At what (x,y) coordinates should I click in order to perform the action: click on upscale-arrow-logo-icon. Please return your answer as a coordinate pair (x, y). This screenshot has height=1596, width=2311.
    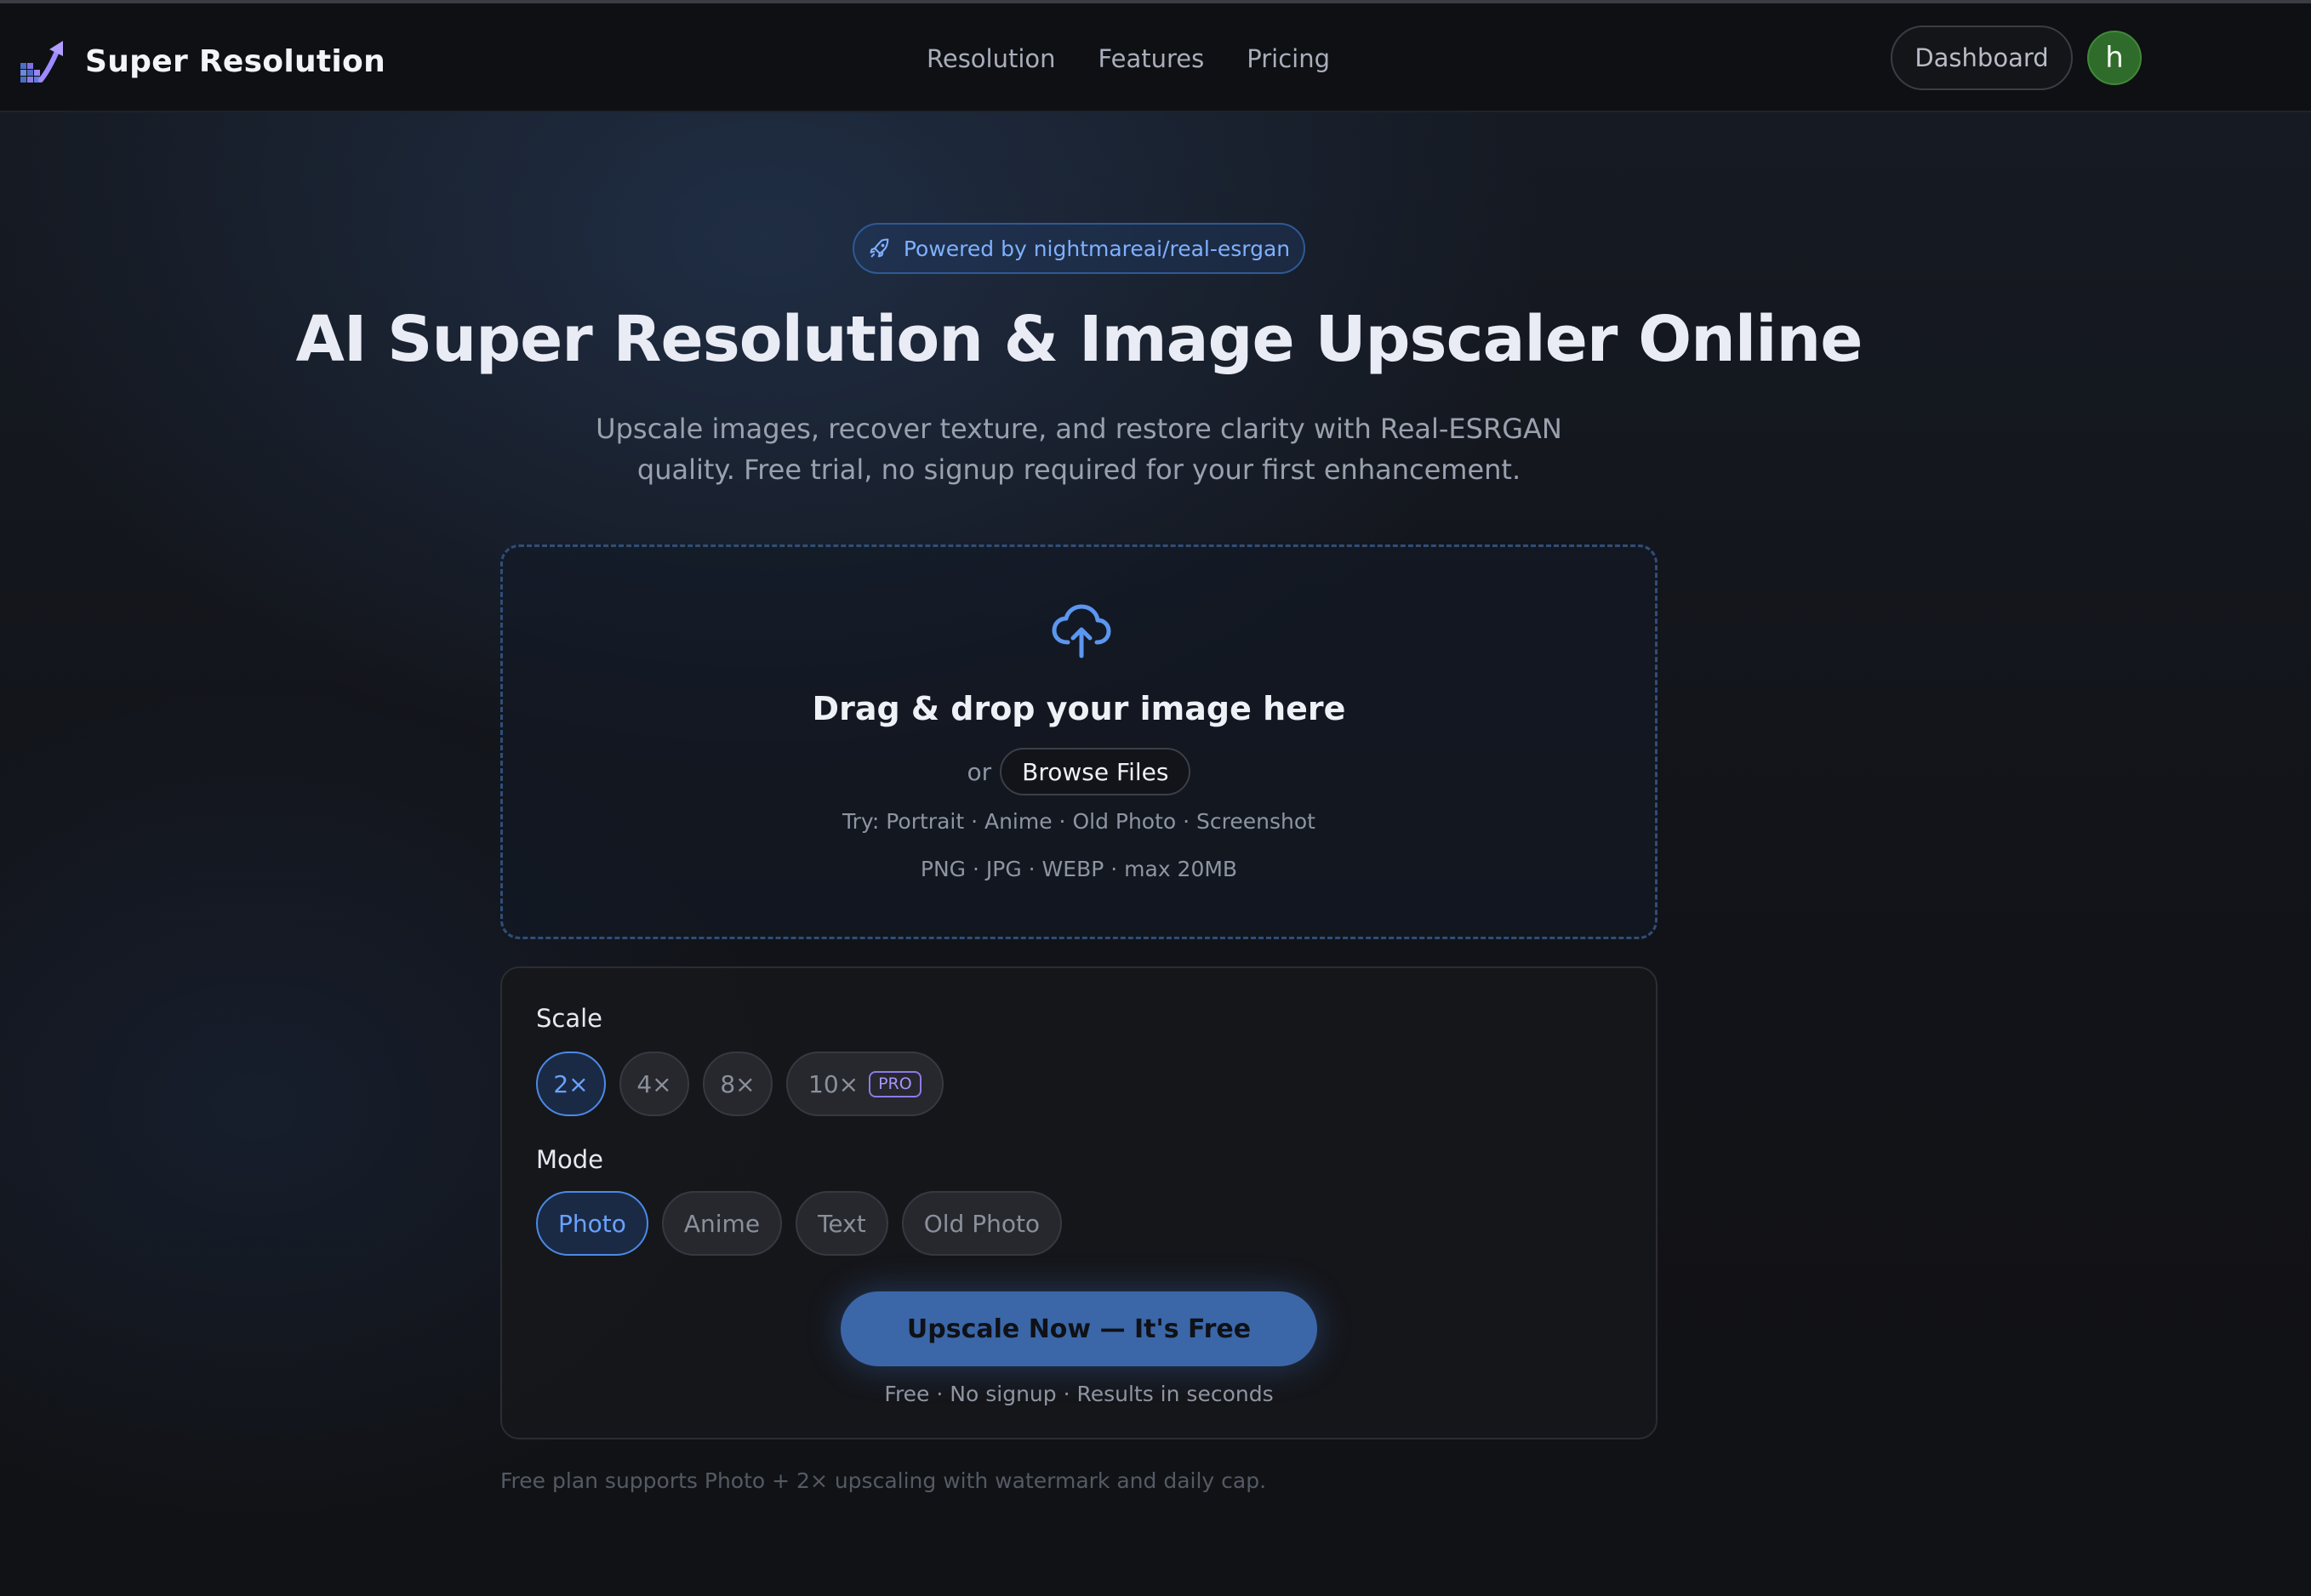
    Looking at the image, I should click on (41, 62).